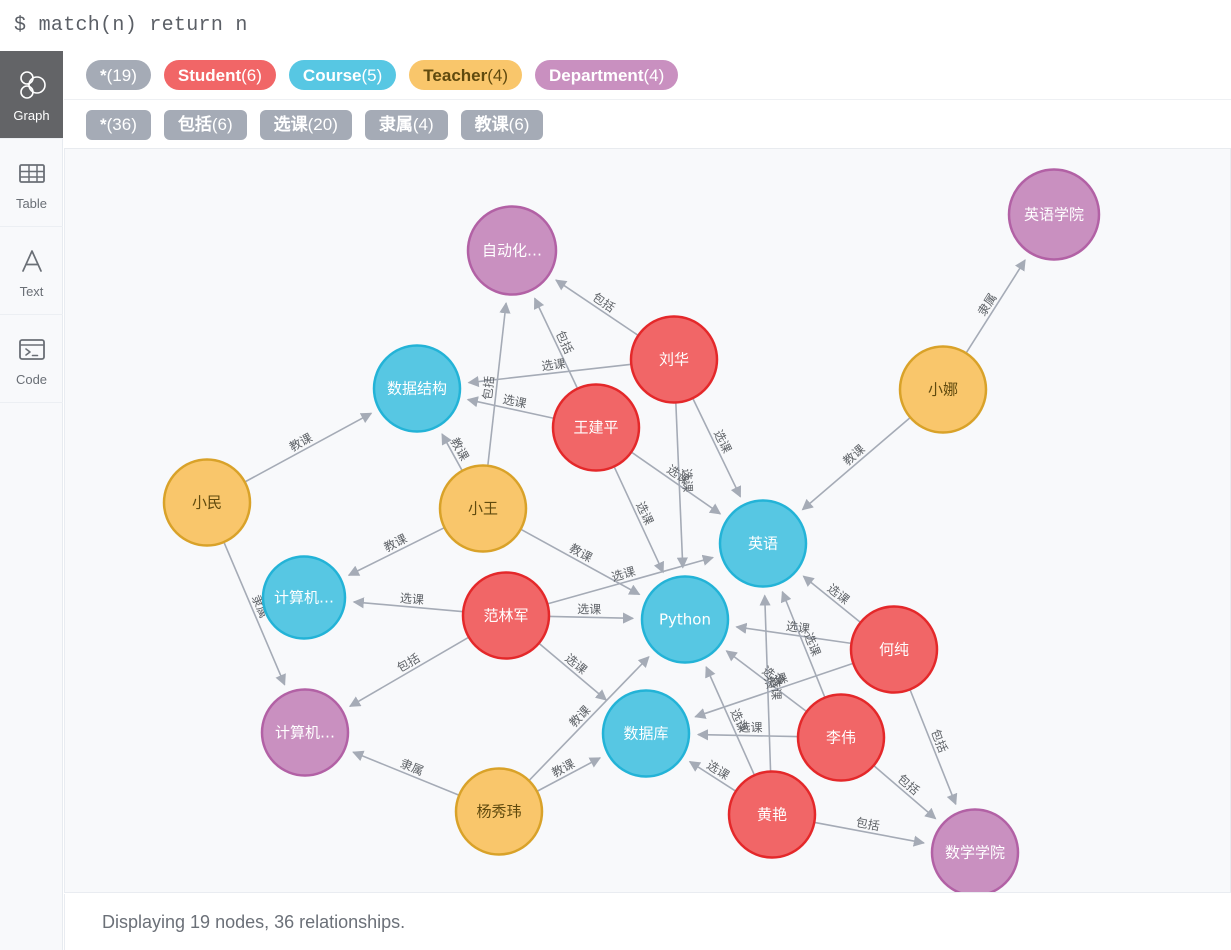 This screenshot has height=950, width=1231. I want to click on pill-count: (36), so click(121, 124).